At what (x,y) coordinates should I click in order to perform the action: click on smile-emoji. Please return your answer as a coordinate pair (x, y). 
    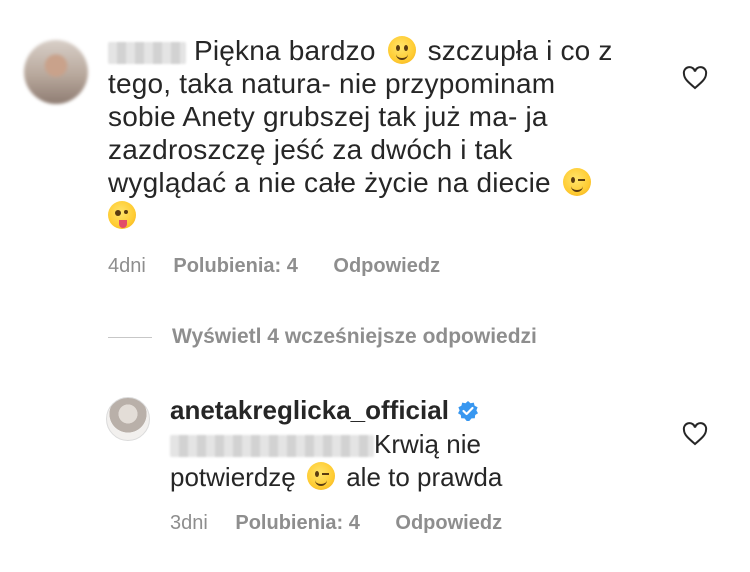
    Looking at the image, I should click on (401, 50).